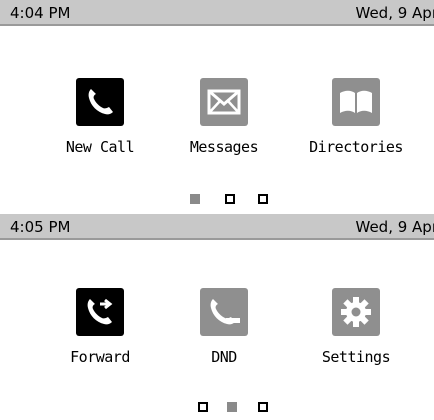  What do you see at coordinates (40, 227) in the screenshot?
I see `status-time: 4:05 PM` at bounding box center [40, 227].